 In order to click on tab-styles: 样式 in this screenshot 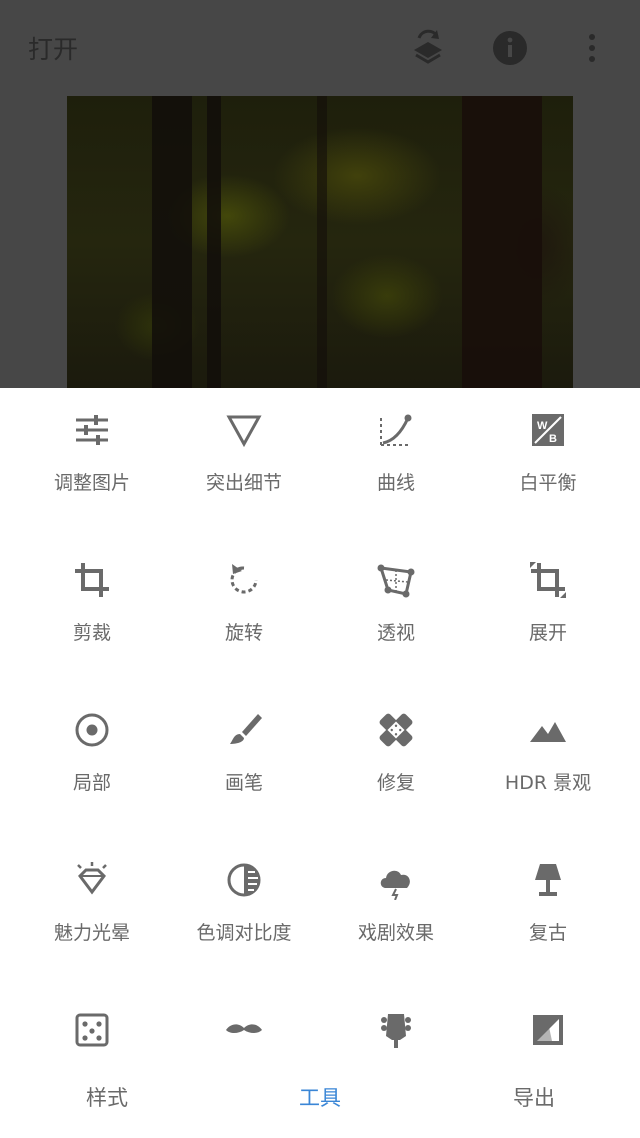, I will do `click(107, 1097)`.